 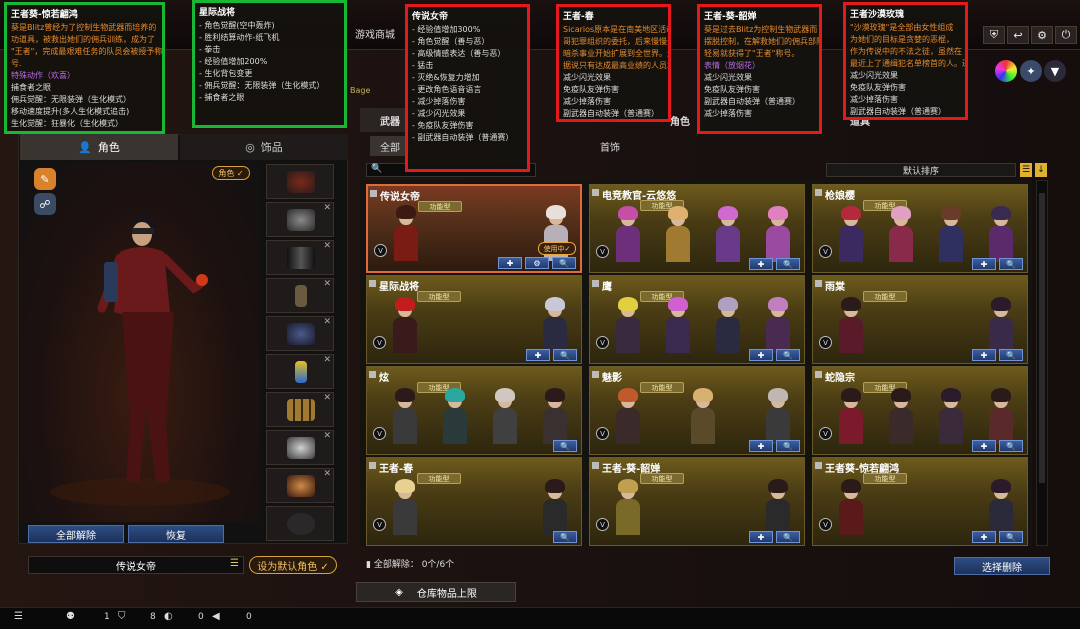 What do you see at coordinates (375, 34) in the screenshot?
I see `nav-game-mall: 游戏商城` at bounding box center [375, 34].